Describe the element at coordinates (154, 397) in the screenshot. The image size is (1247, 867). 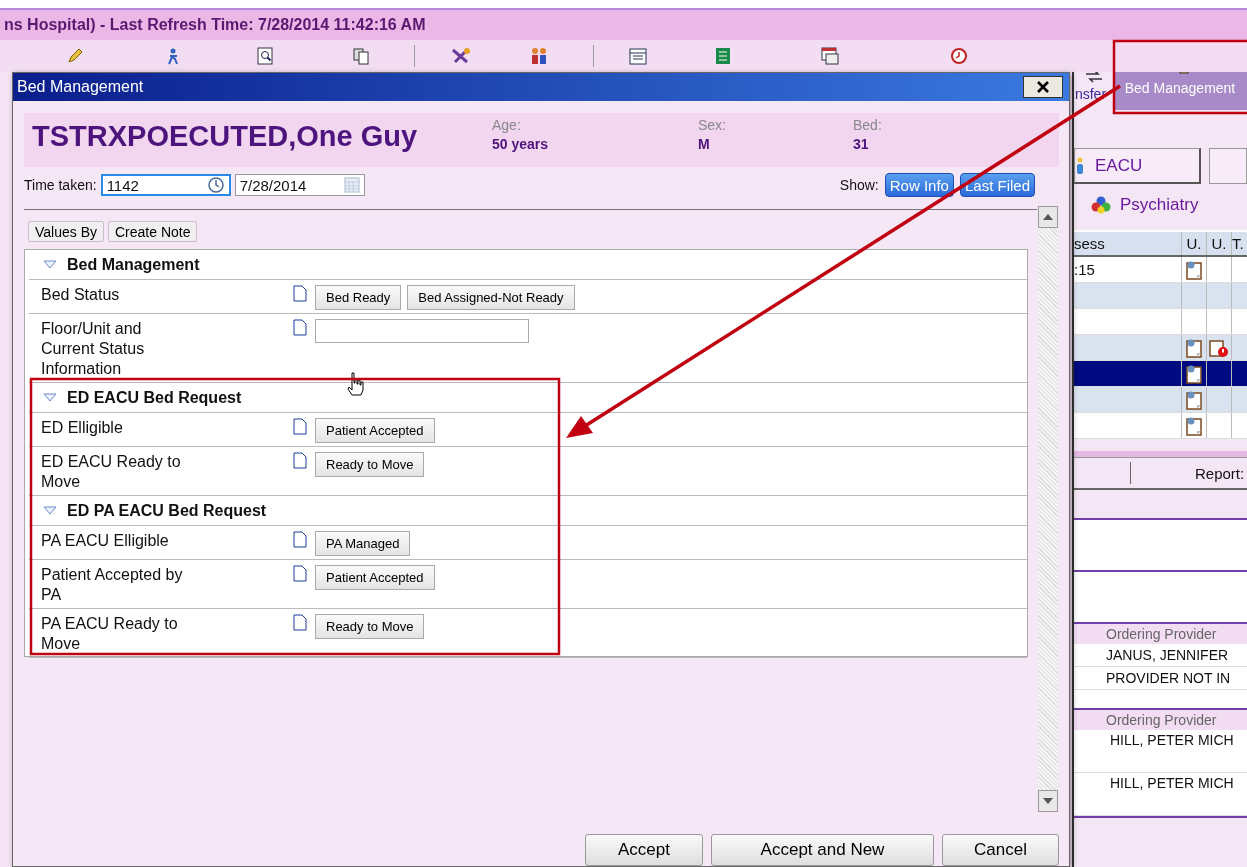
I see `section-title: ED EACU Bed Request` at that location.